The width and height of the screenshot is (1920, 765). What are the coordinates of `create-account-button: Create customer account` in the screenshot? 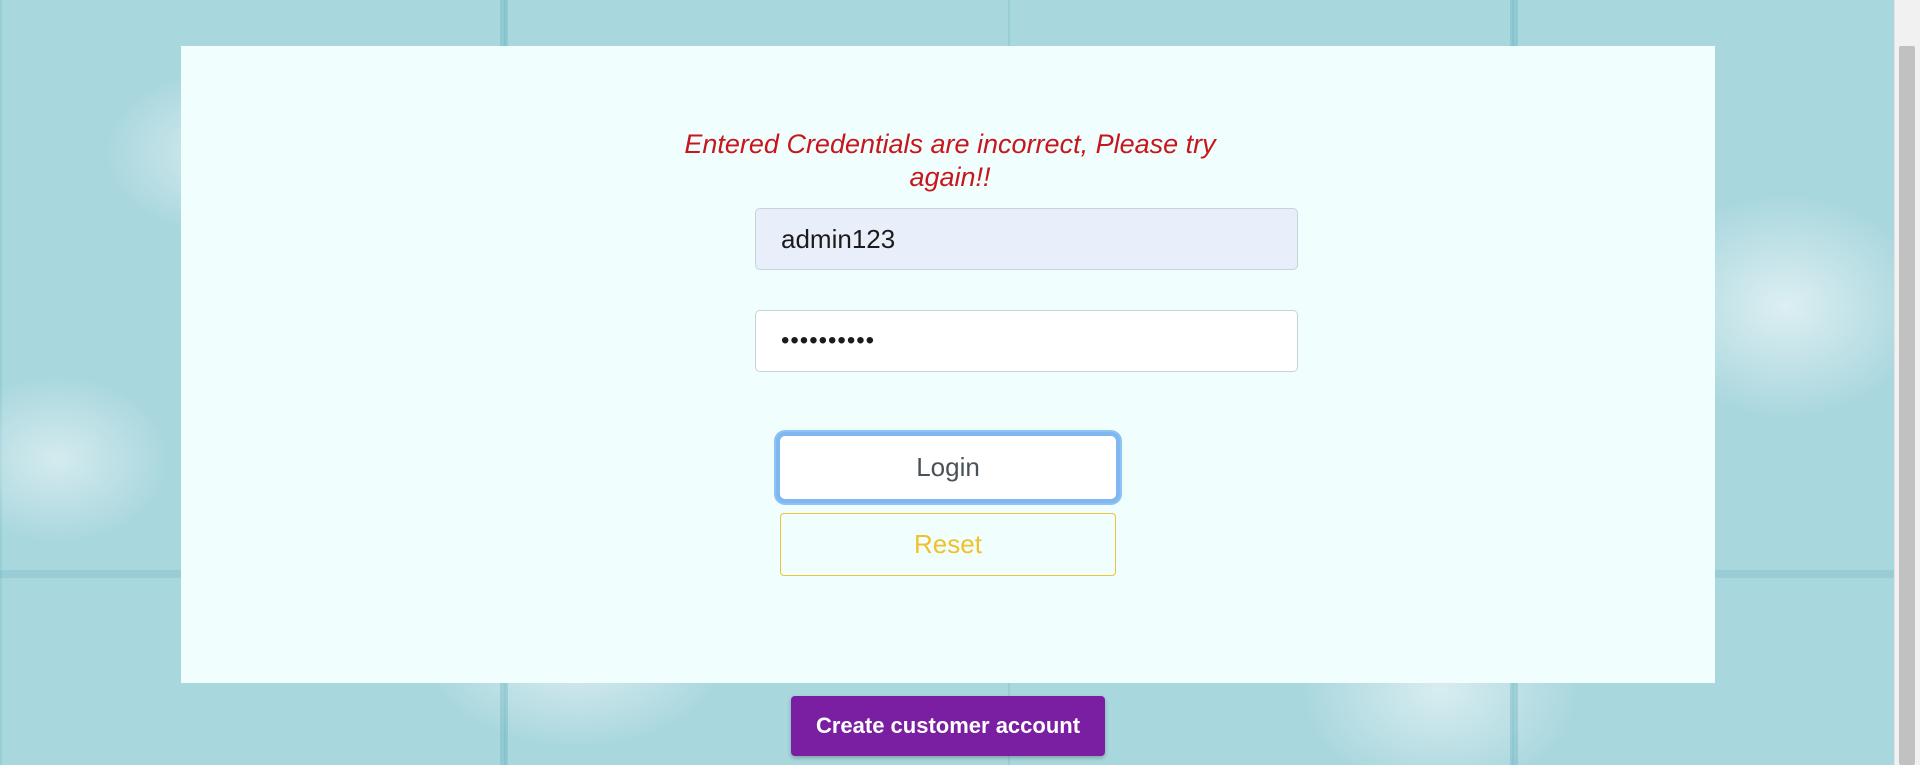 It's located at (948, 726).